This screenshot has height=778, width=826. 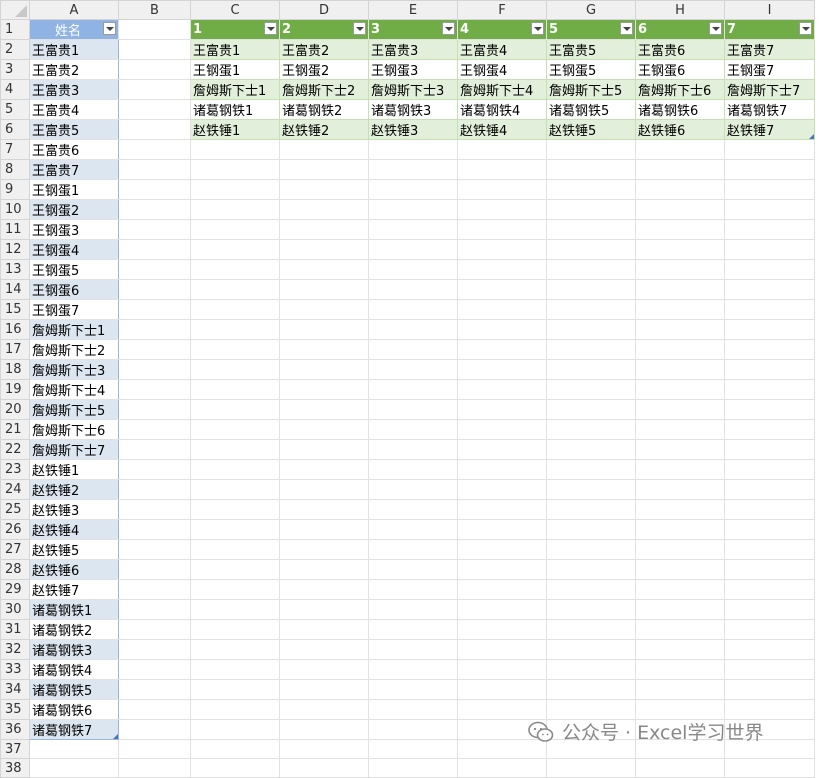 What do you see at coordinates (502, 89) in the screenshot?
I see `table-g-cell: 詹姆斯下士4` at bounding box center [502, 89].